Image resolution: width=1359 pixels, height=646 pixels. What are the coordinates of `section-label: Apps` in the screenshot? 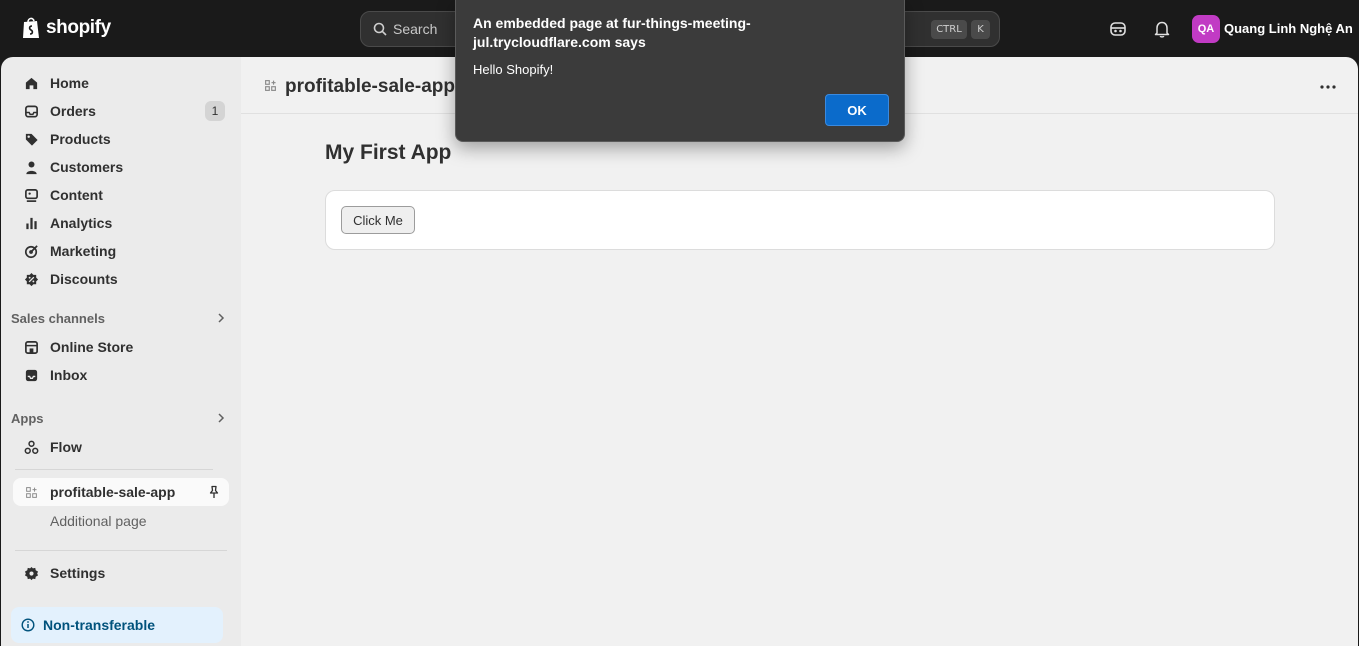 It's located at (27, 418).